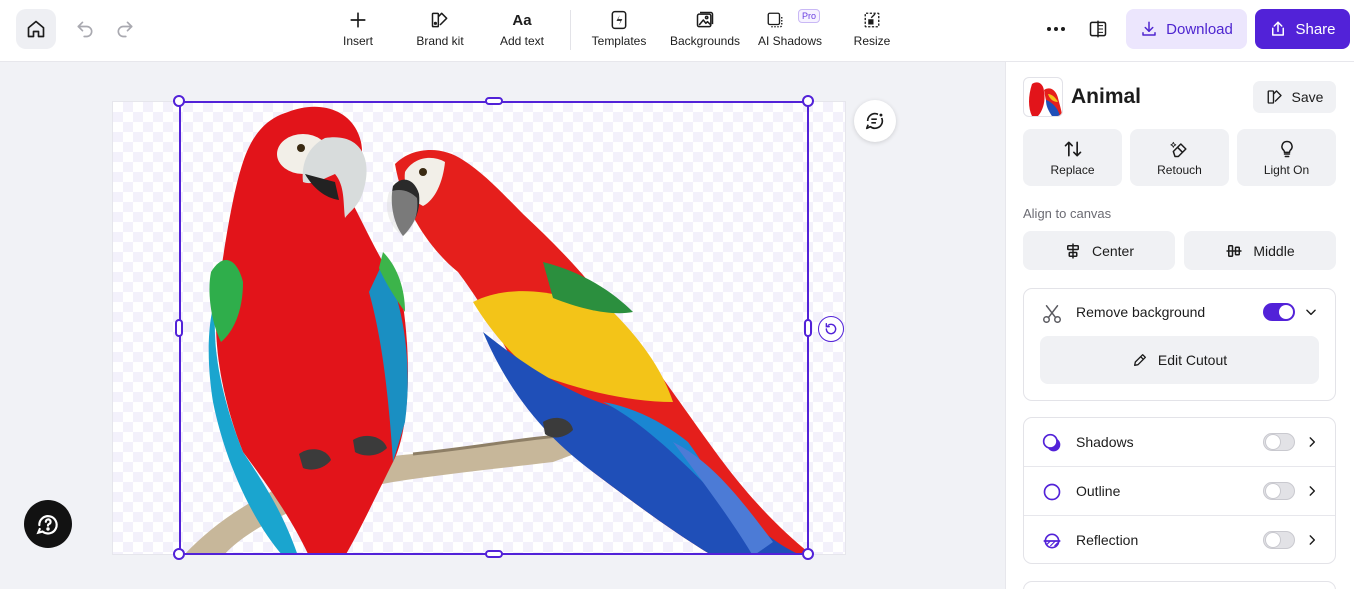  Describe the element at coordinates (1072, 170) in the screenshot. I see `replace-label: Replace` at that location.